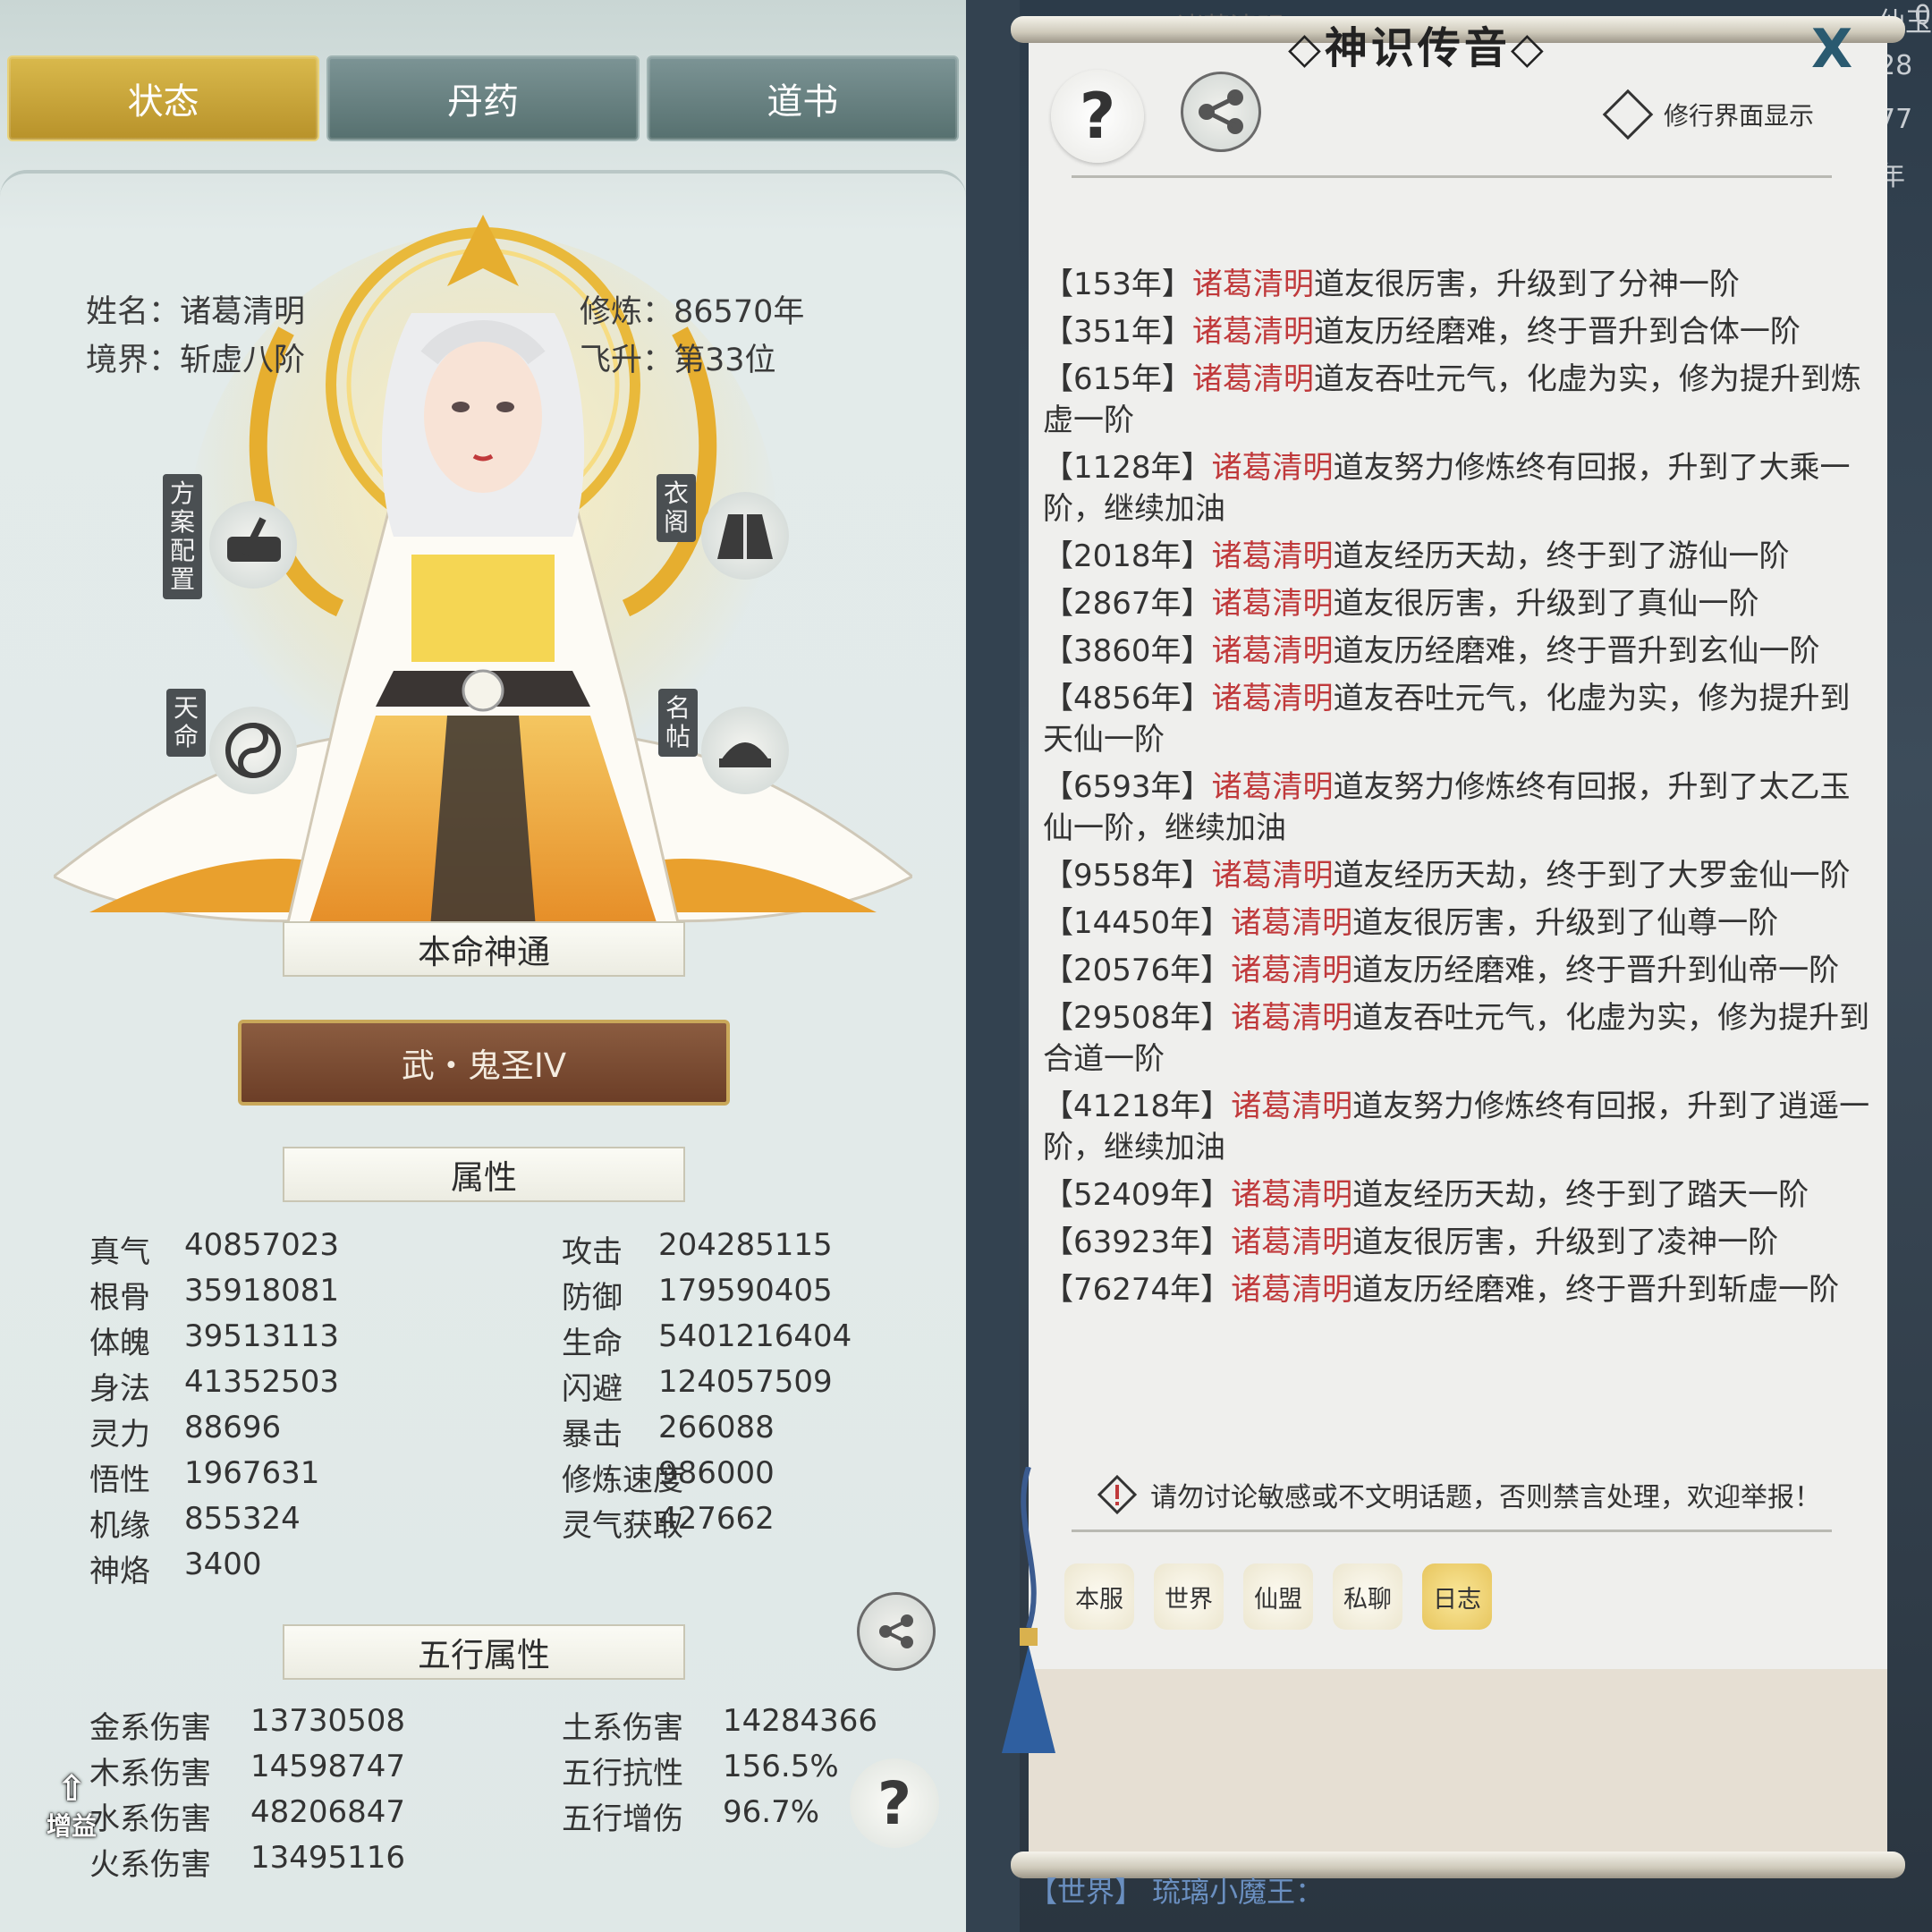  What do you see at coordinates (150, 1865) in the screenshot?
I see `attribute-label: 火系伤害` at bounding box center [150, 1865].